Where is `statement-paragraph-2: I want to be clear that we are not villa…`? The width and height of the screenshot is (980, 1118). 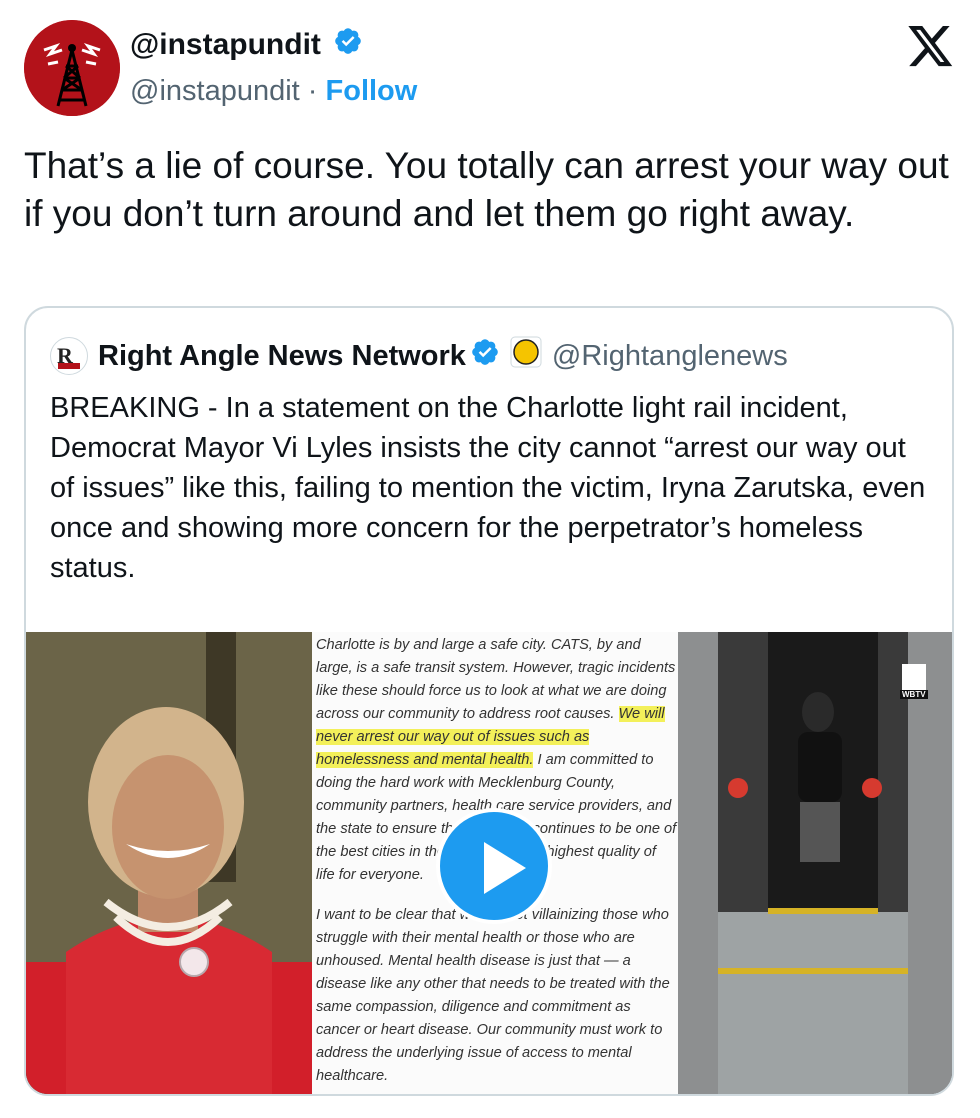 statement-paragraph-2: I want to be clear that we are not villa… is located at coordinates (493, 995).